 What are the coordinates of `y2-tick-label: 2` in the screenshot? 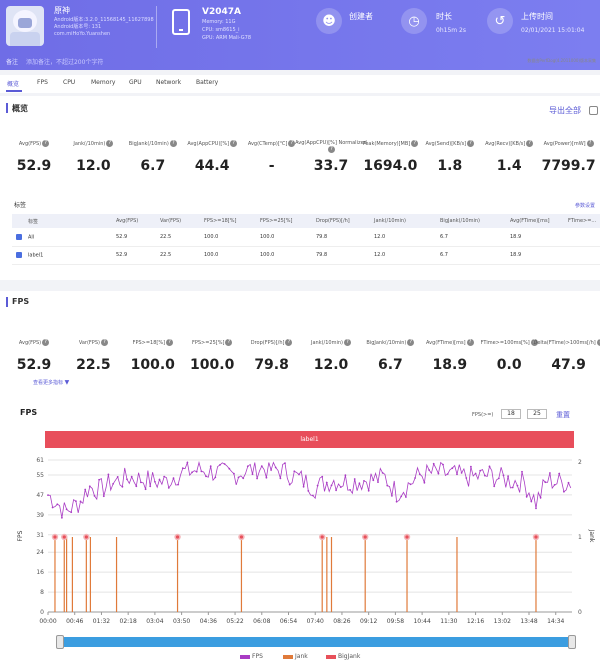 It's located at (580, 462).